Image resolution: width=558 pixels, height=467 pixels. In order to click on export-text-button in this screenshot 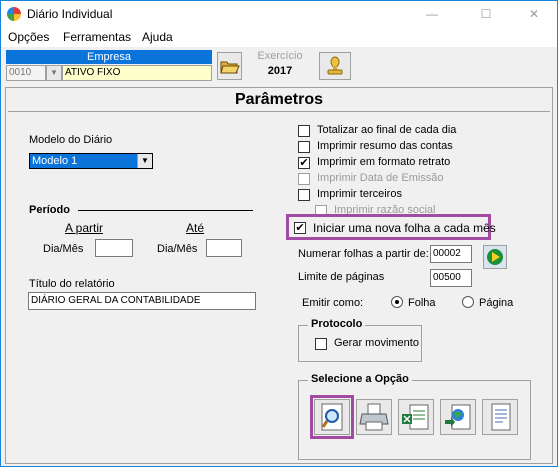, I will do `click(500, 417)`.